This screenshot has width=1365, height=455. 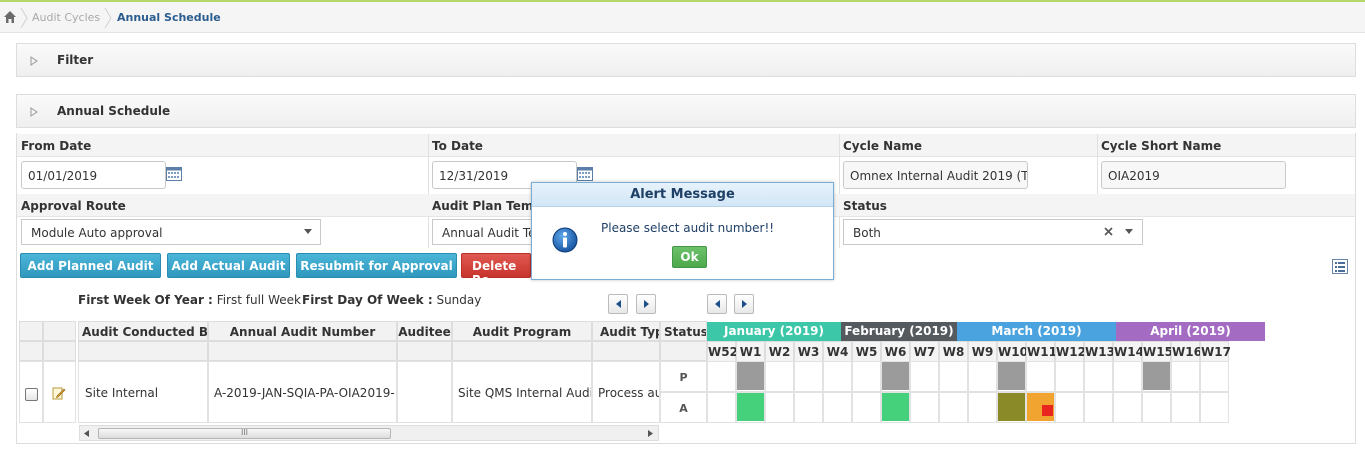 I want to click on audit-plan-template-select: Annual Audit Te, so click(x=487, y=232).